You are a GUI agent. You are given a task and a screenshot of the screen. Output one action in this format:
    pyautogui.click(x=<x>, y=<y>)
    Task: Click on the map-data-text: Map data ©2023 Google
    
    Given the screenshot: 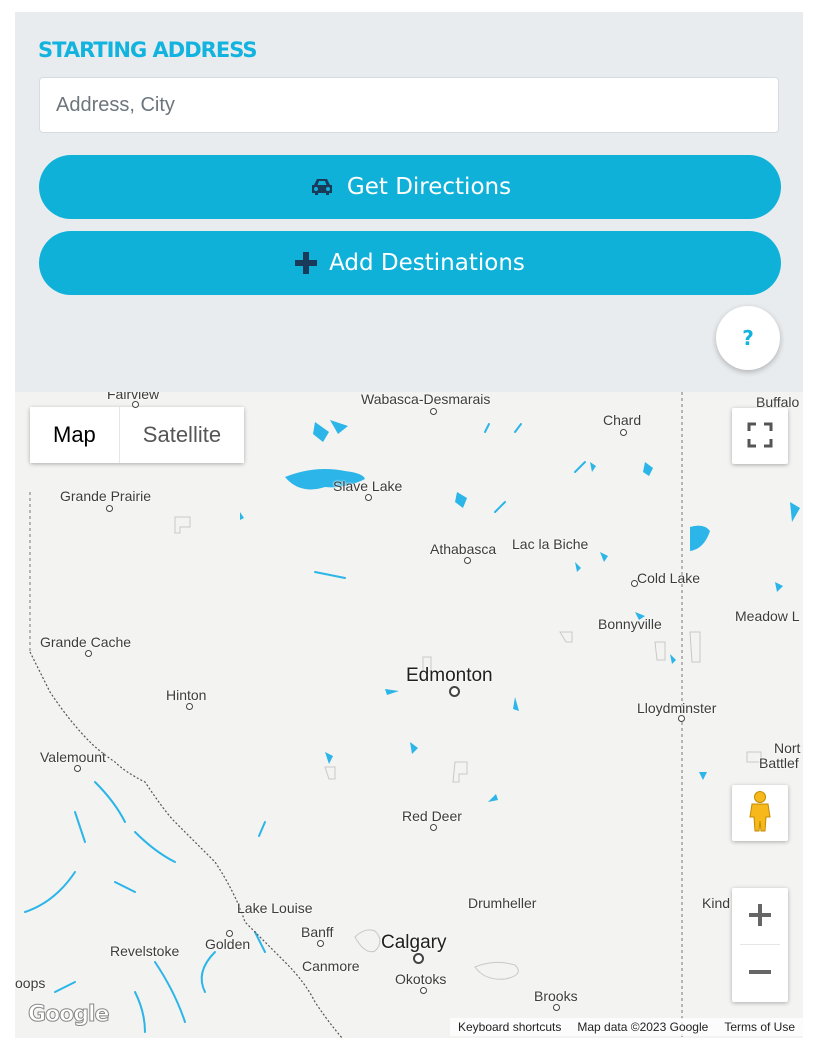 What is the action you would take?
    pyautogui.click(x=643, y=1027)
    